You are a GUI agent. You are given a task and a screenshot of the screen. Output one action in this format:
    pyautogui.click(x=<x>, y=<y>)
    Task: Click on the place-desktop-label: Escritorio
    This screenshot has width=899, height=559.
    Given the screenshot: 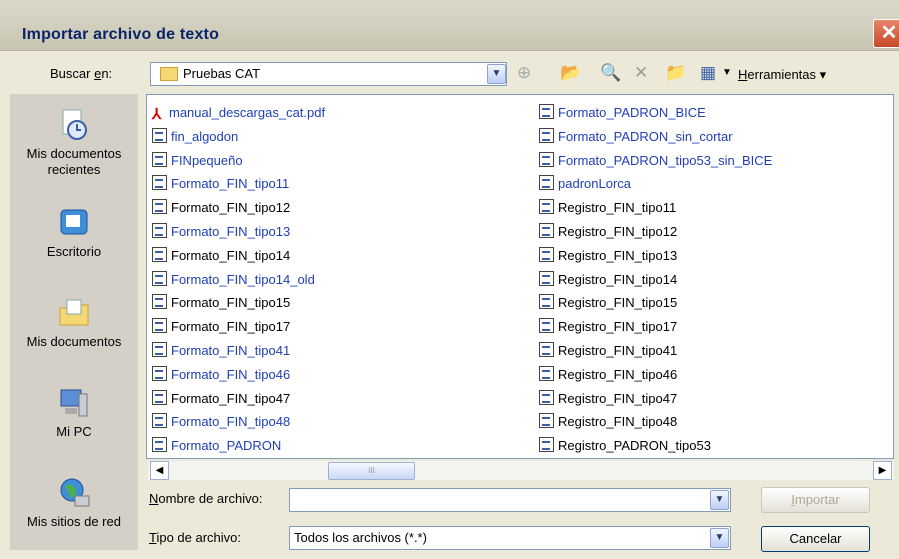 What is the action you would take?
    pyautogui.click(x=74, y=251)
    